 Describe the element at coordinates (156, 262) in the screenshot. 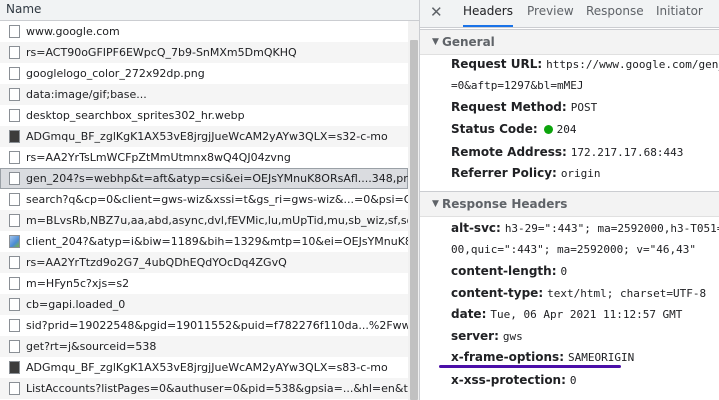

I see `request-name: rs=AA2YrTtzd9o2G7_4ubQDhEQdYOcDq4ZGvQ` at that location.